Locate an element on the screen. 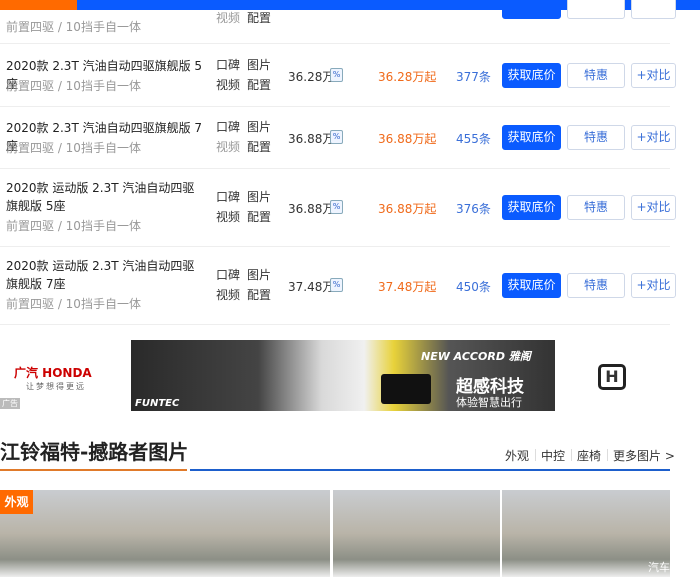  banner-tag: FUNTEC is located at coordinates (157, 403).